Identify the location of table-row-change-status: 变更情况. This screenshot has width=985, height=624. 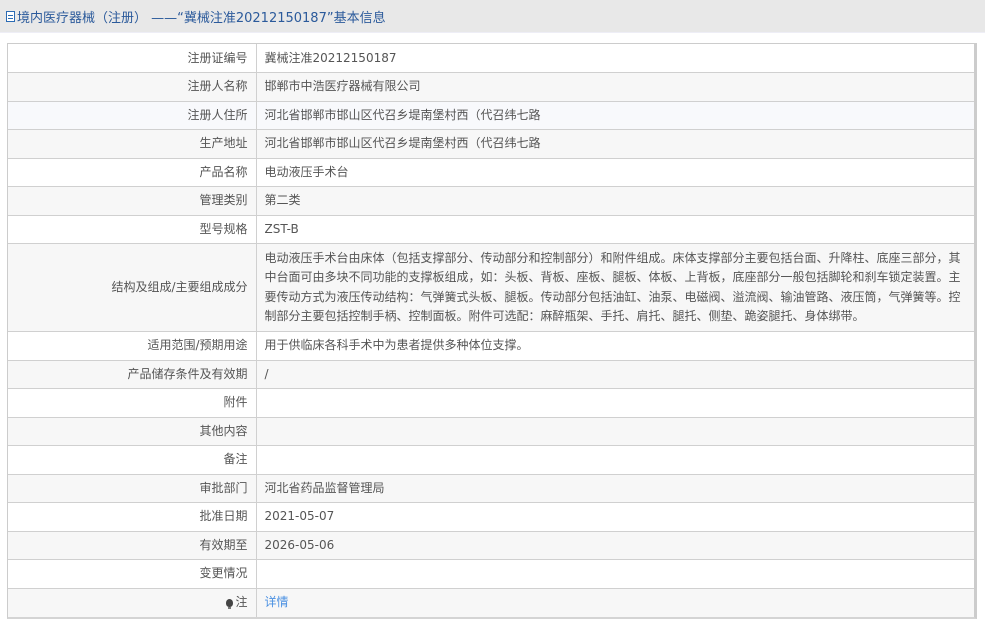
(491, 574).